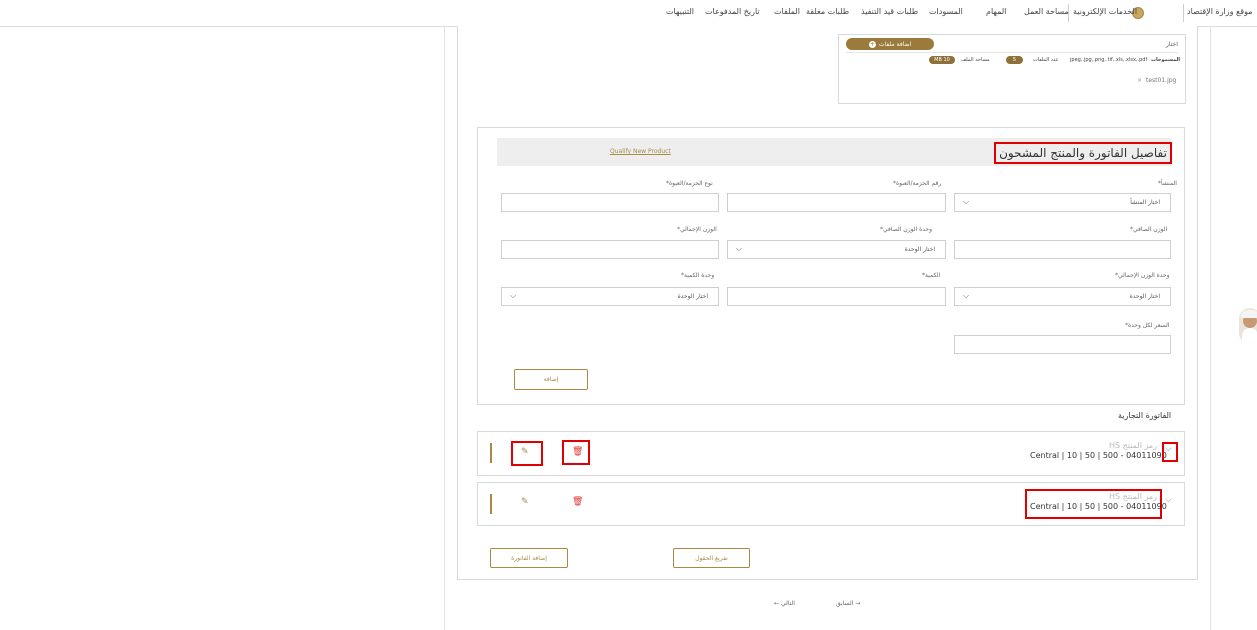  Describe the element at coordinates (640, 151) in the screenshot. I see `qualify-new-product-link: Qualify New Product` at that location.